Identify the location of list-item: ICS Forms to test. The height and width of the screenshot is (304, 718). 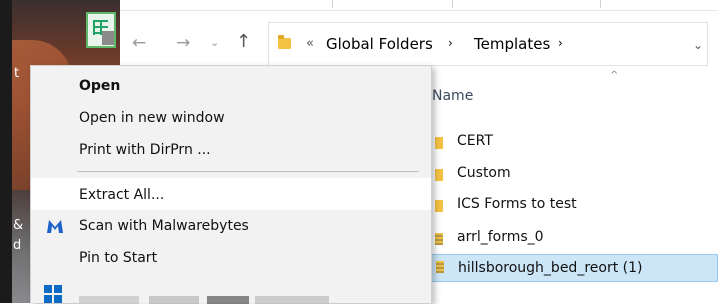
(574, 205).